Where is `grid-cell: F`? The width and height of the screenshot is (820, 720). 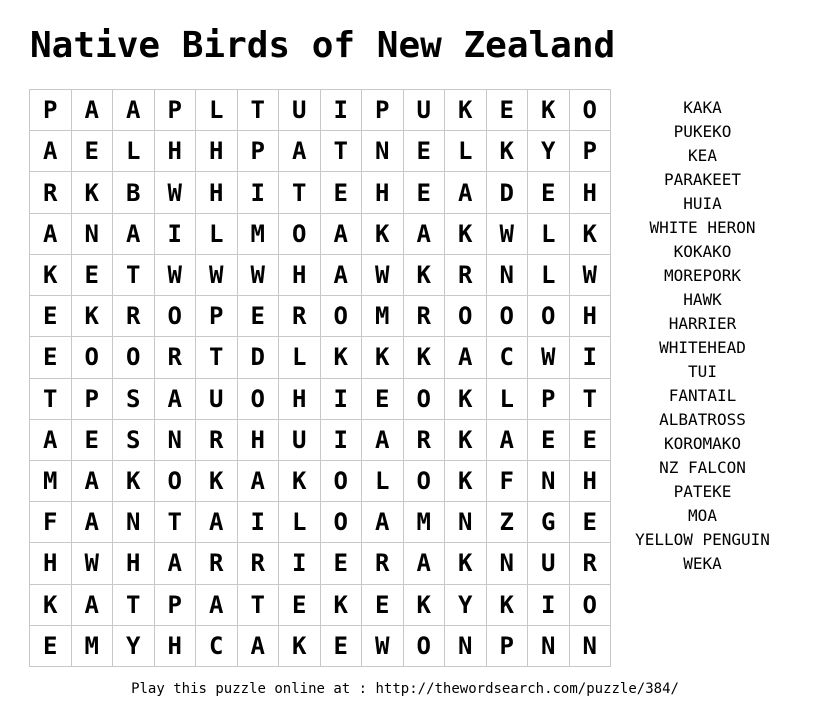
grid-cell: F is located at coordinates (507, 481).